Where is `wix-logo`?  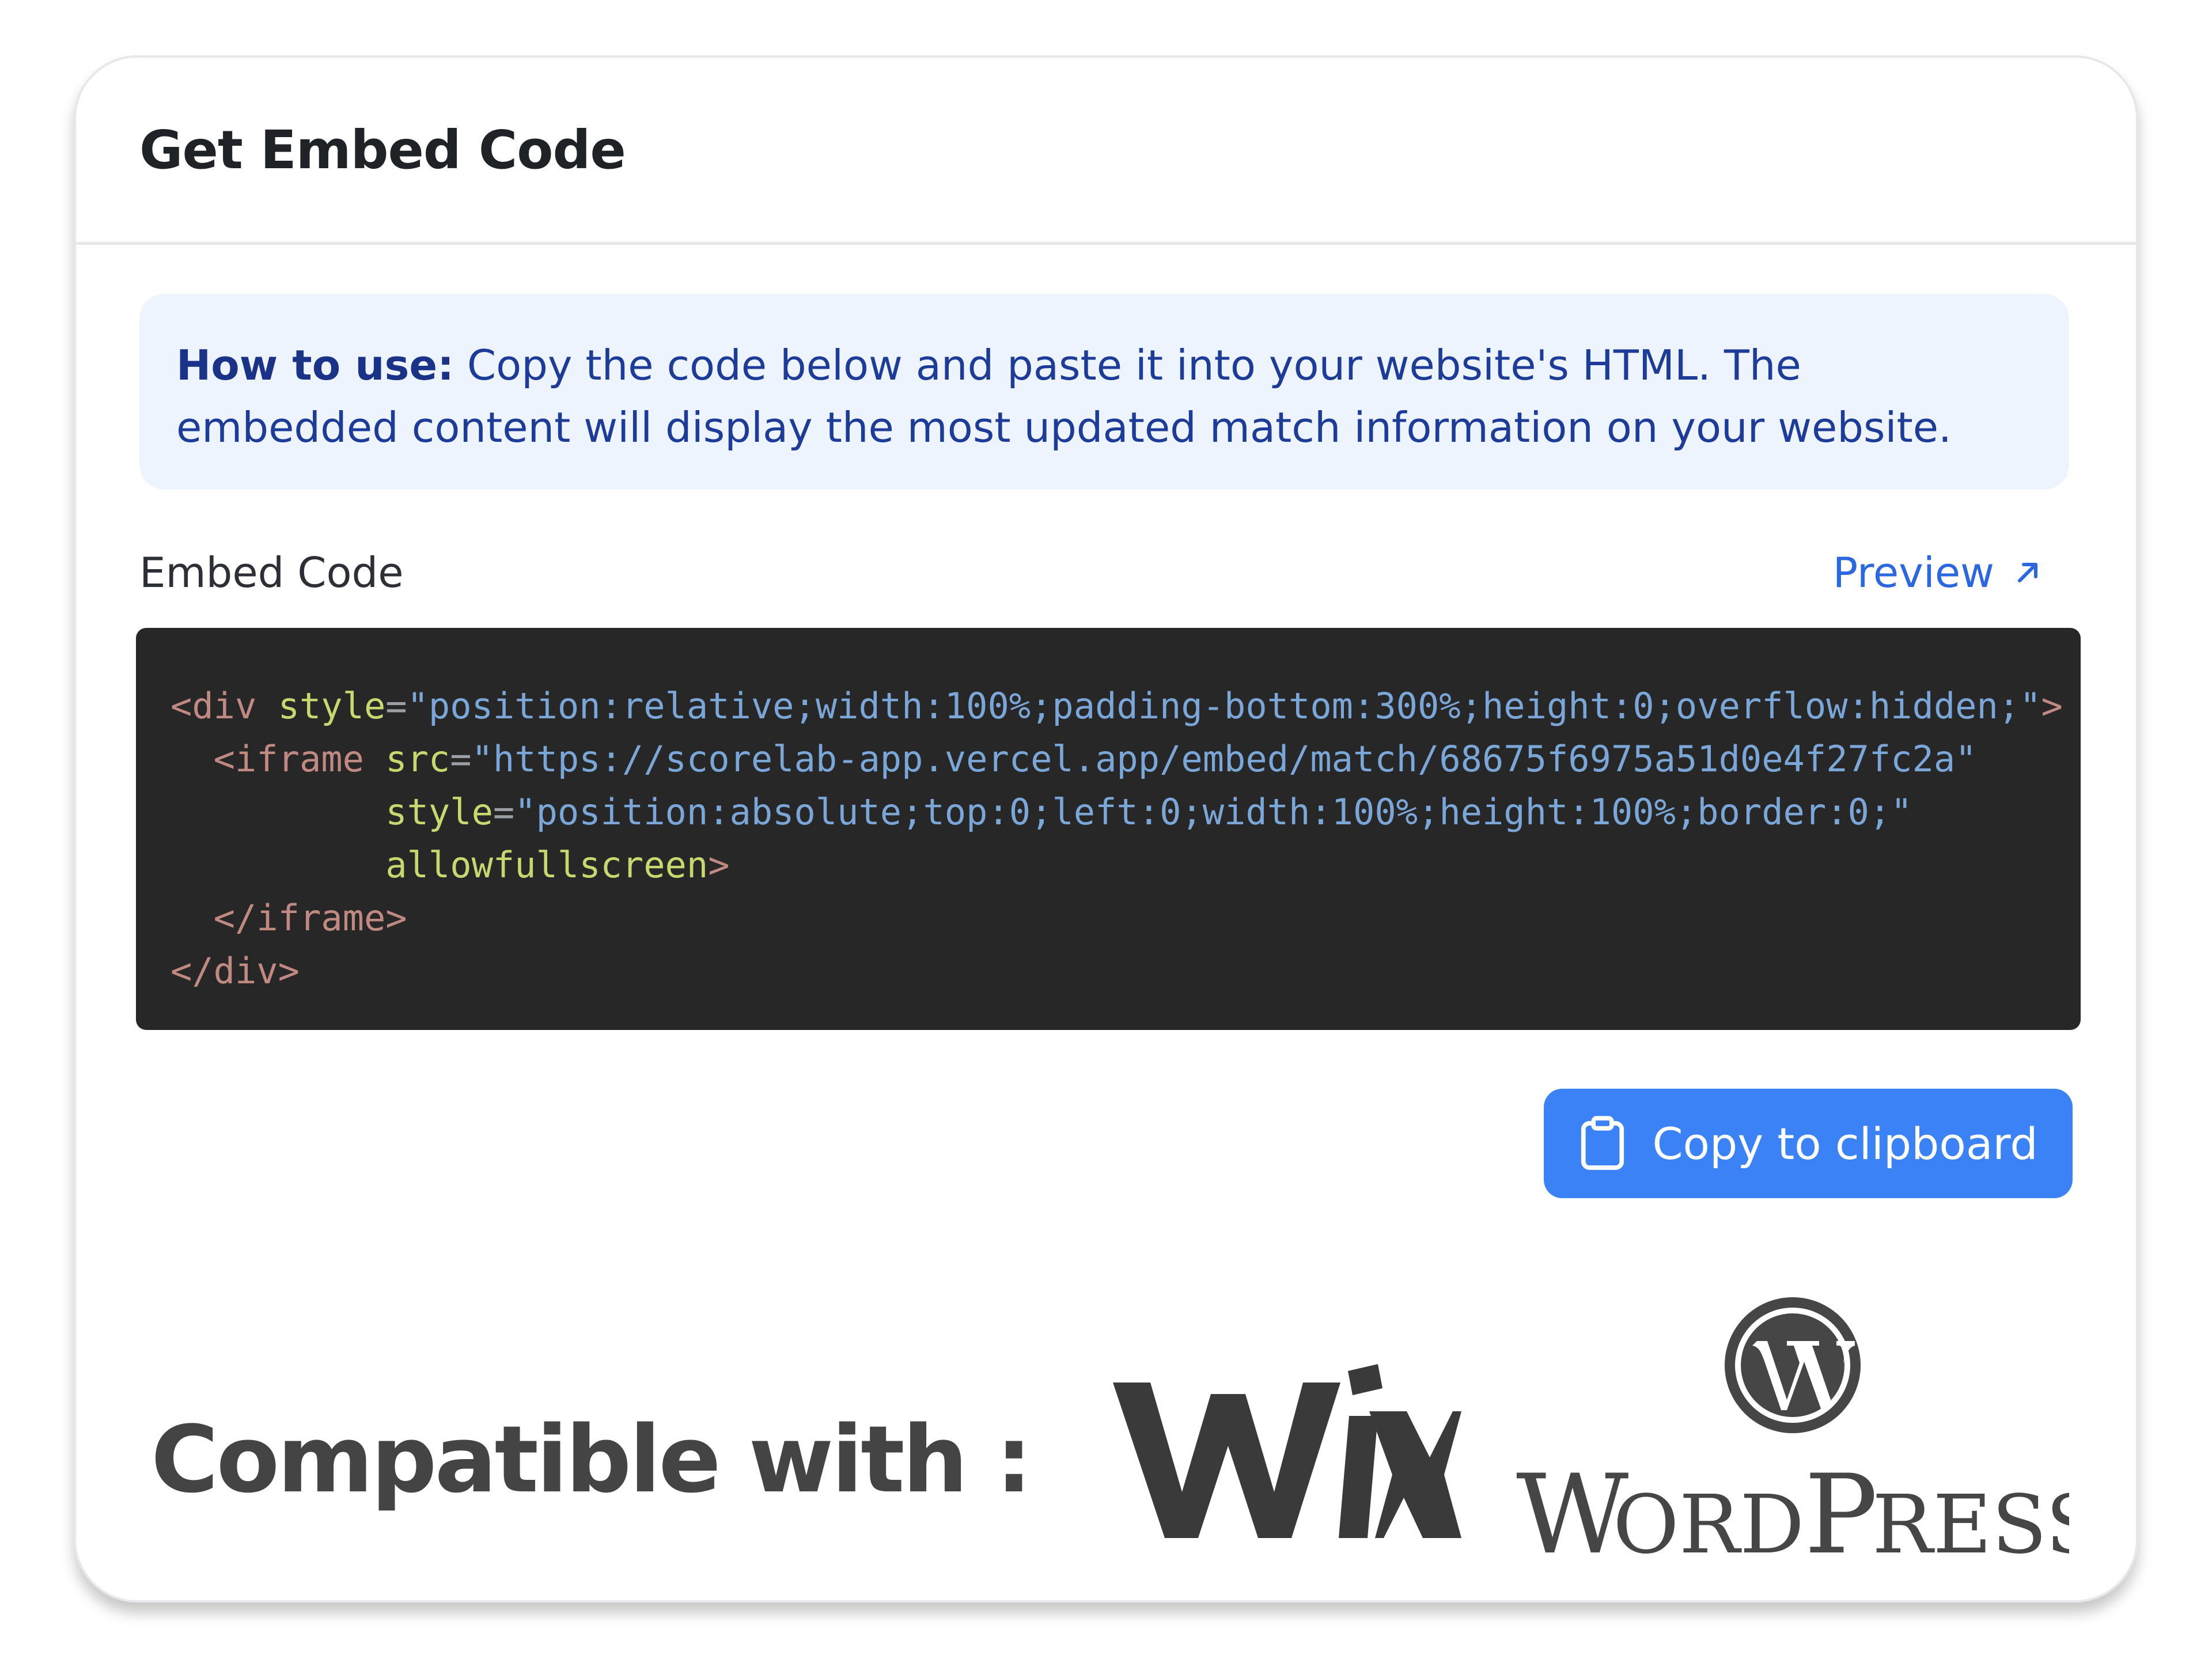 wix-logo is located at coordinates (1287, 1451).